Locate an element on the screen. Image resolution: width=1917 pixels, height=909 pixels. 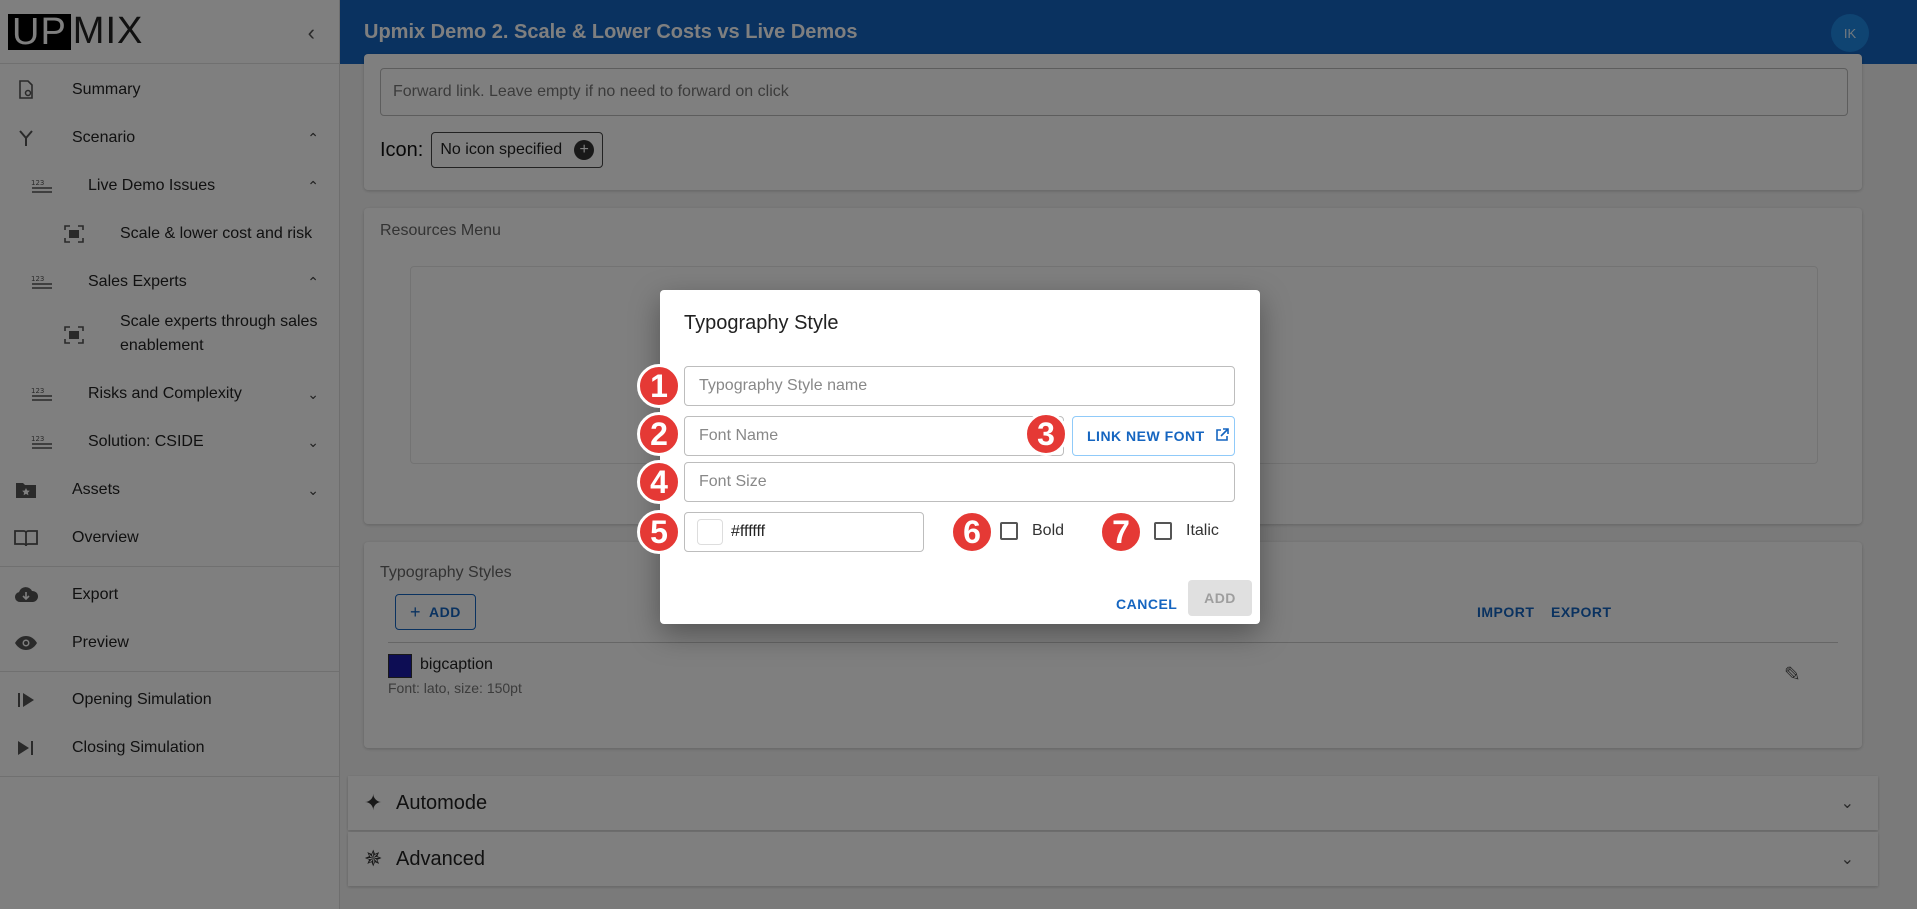
link-font-label: LINK NEW FONT is located at coordinates (1146, 436).